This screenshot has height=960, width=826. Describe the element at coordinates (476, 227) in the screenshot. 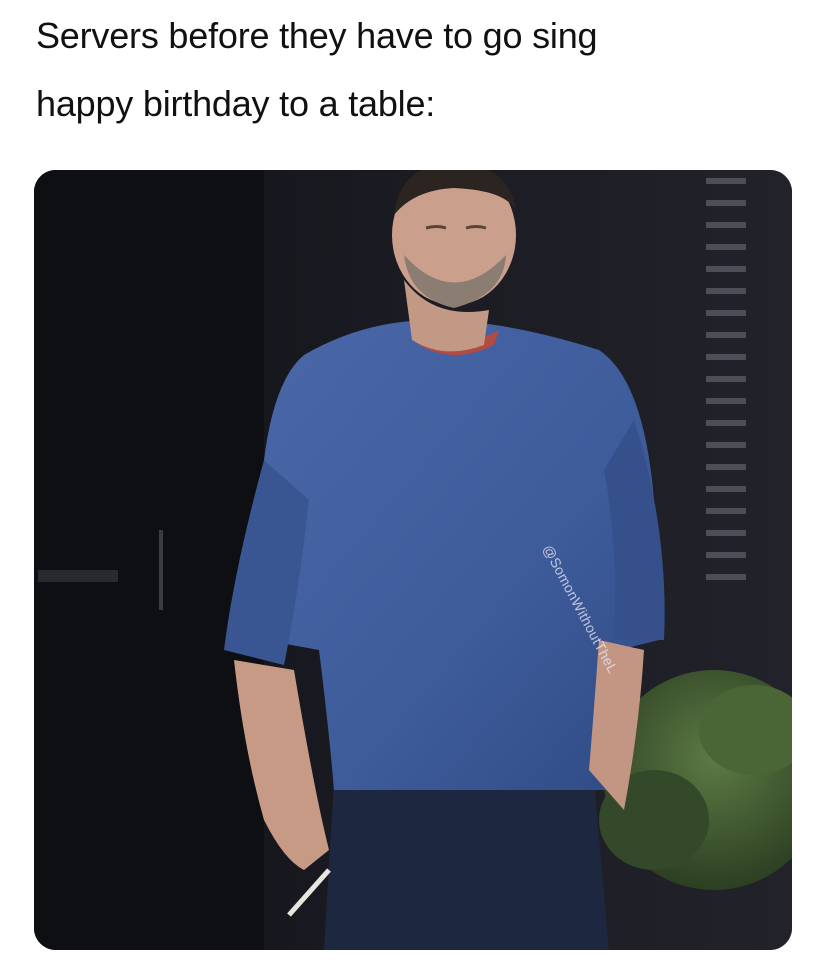

I see `right-eye` at that location.